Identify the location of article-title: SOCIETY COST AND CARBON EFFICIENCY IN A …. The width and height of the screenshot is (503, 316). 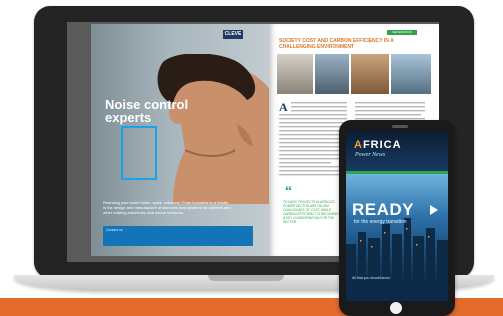
(336, 44).